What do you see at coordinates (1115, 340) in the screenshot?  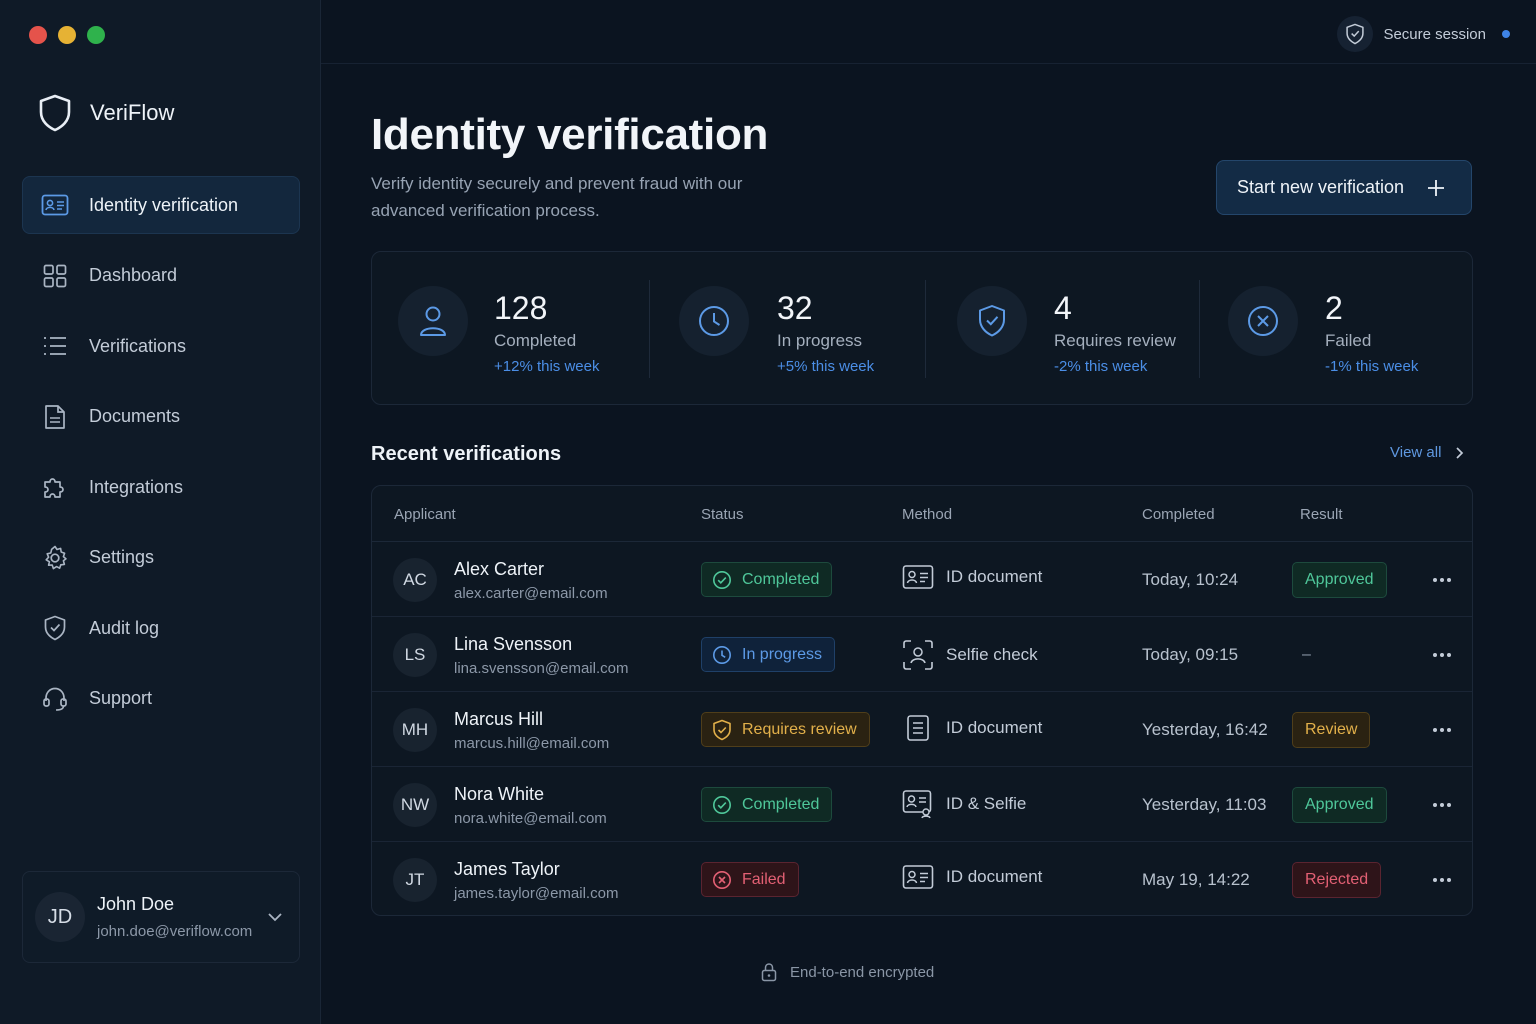 I see `stat-label: Requires review` at bounding box center [1115, 340].